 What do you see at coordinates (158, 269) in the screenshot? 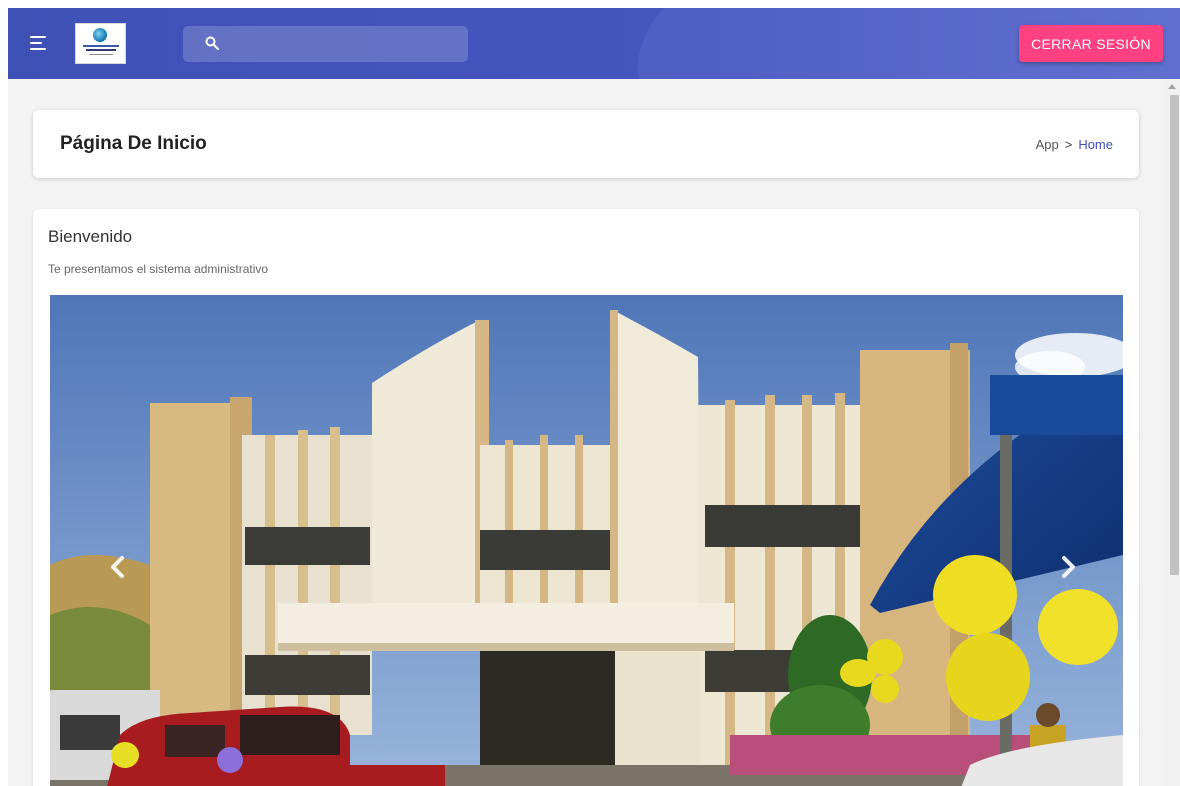
I see `welcome-subtitle: Te presentamos el sistema administrativo` at bounding box center [158, 269].